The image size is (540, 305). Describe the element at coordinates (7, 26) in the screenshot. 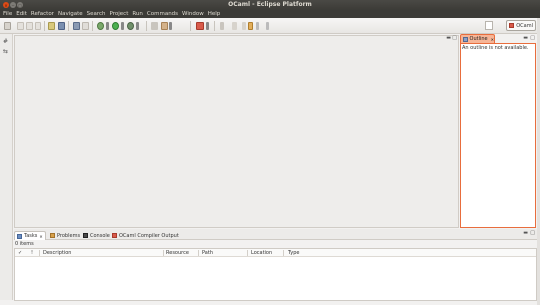

I see `new-icon` at that location.